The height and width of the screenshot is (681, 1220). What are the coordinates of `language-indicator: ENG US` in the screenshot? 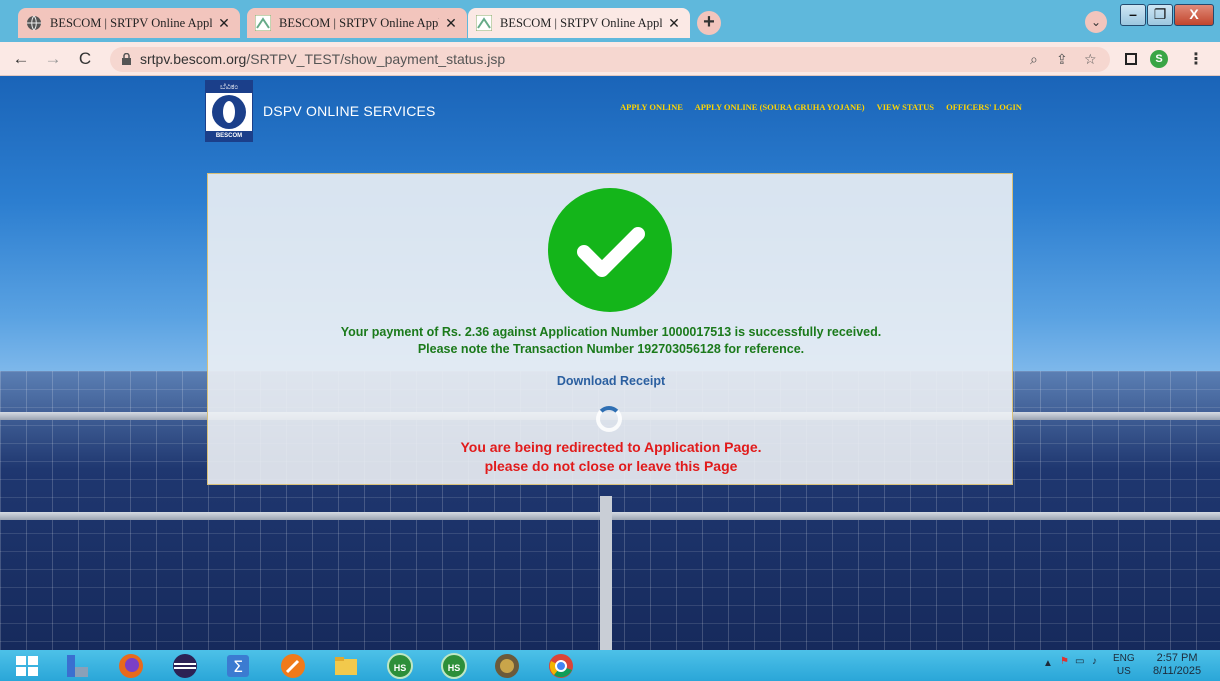 It's located at (1124, 665).